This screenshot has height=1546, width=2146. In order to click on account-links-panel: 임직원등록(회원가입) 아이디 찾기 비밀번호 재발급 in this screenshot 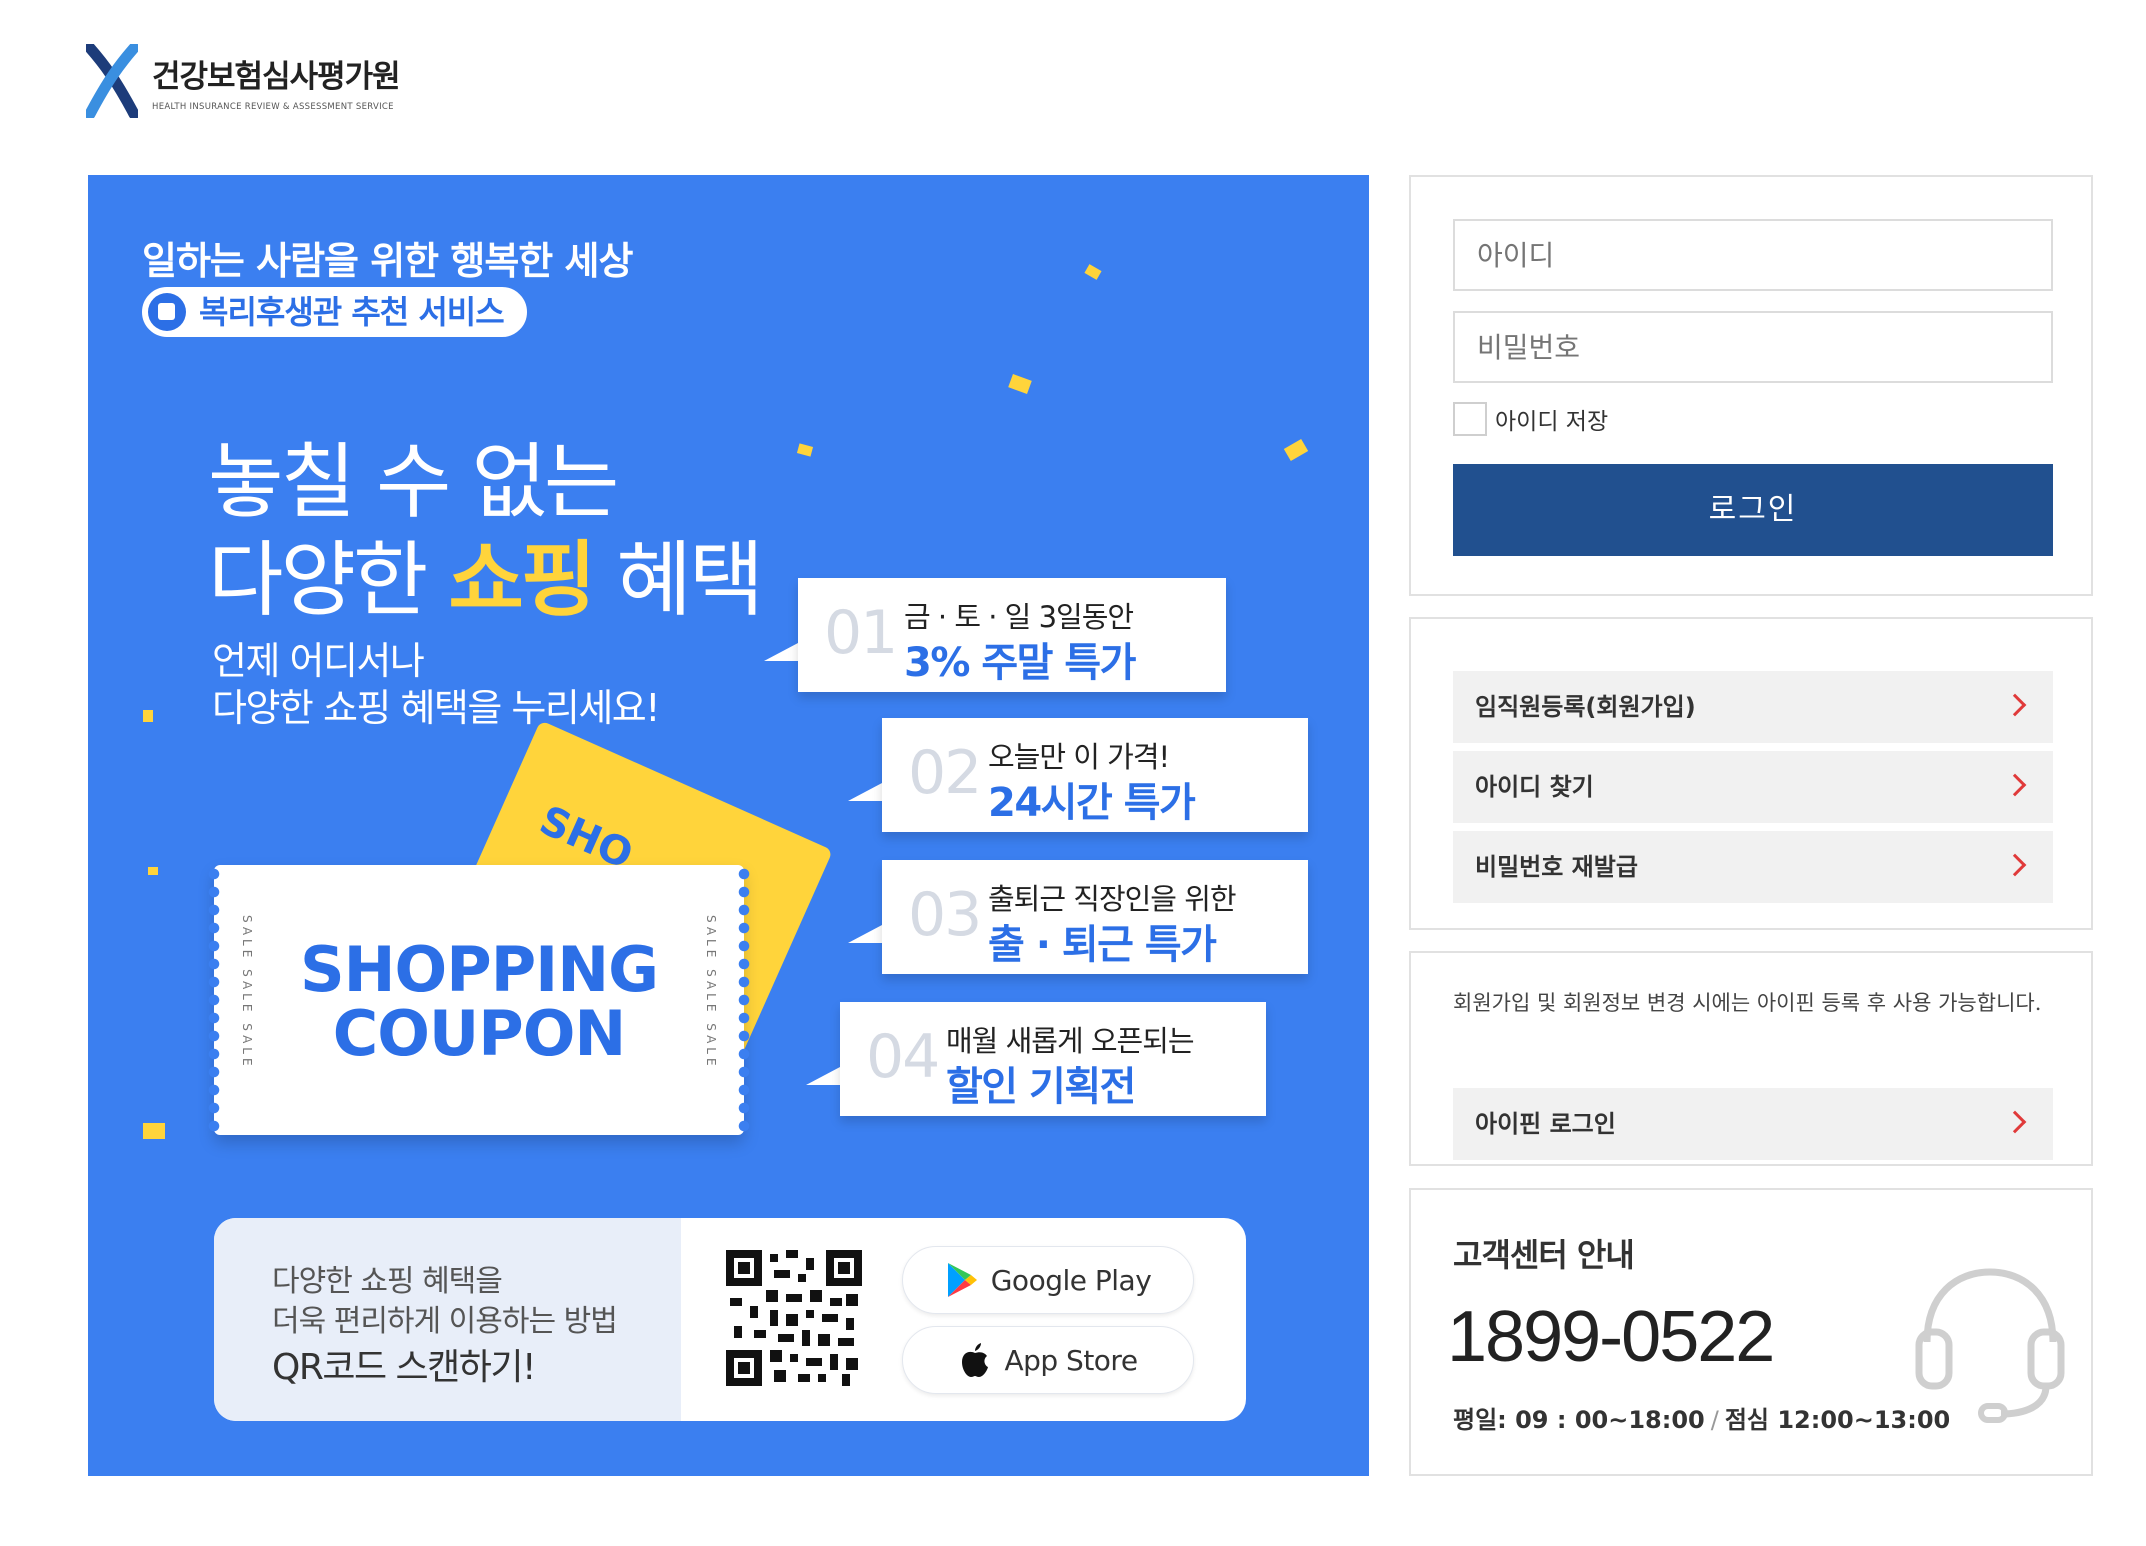, I will do `click(1751, 773)`.